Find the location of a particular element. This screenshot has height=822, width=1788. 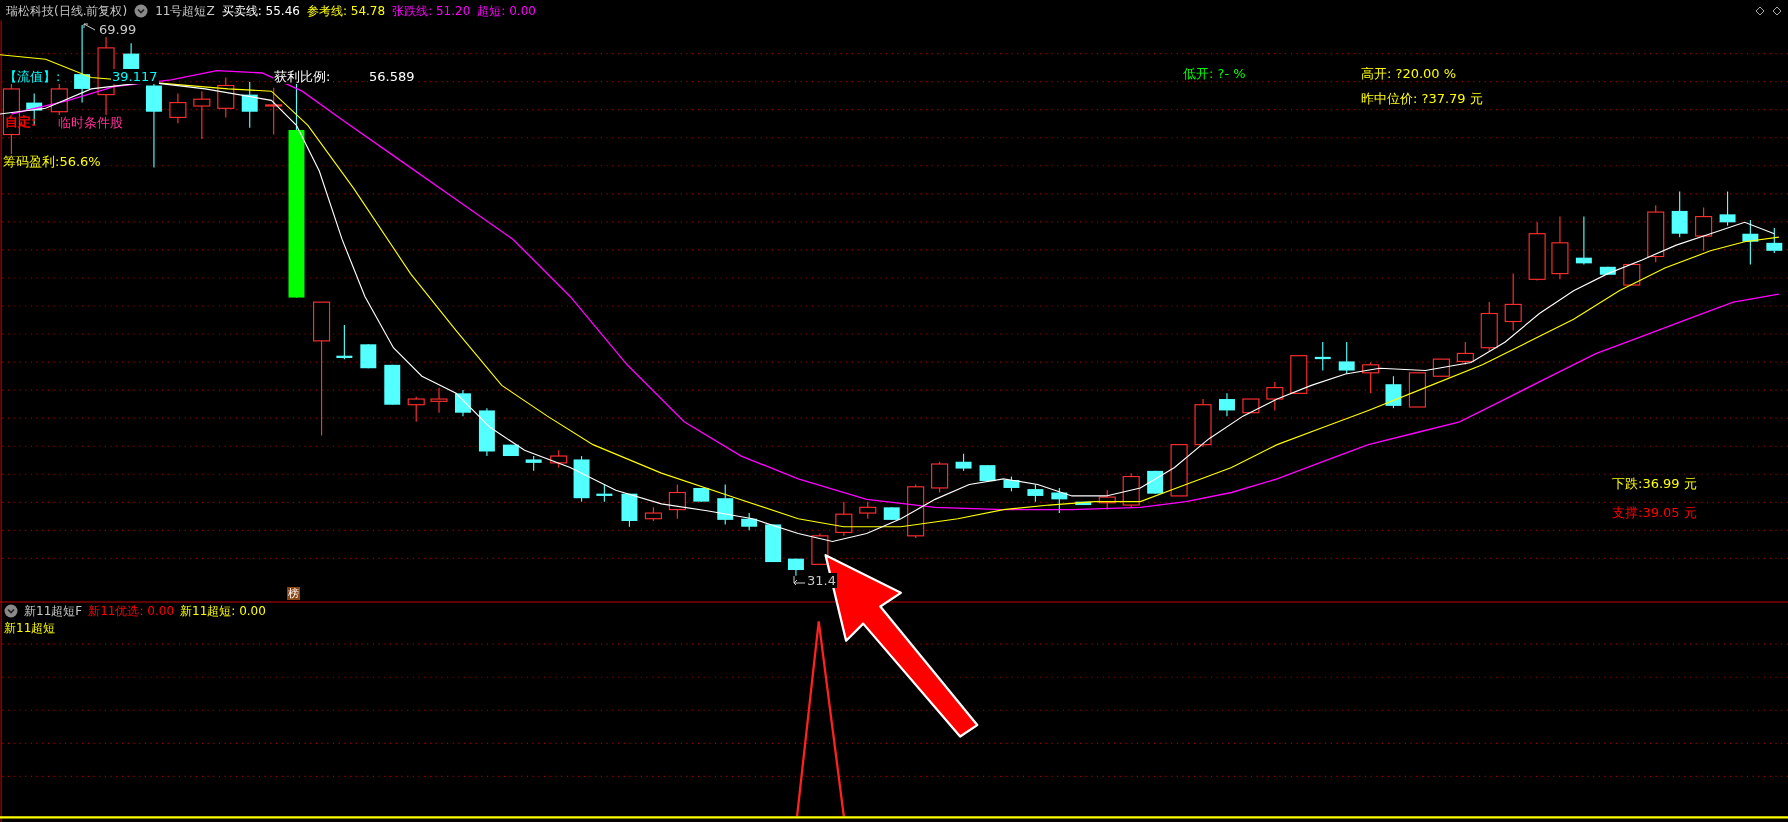

indicator-reading: 超短: 0.00 is located at coordinates (506, 11).